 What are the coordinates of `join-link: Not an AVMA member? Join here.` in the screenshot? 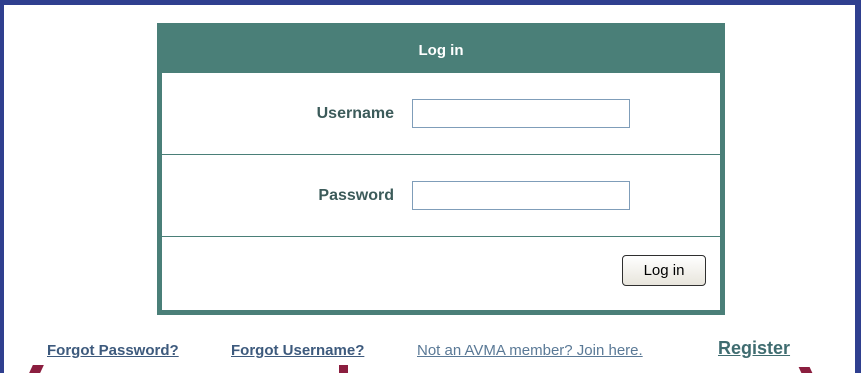 It's located at (530, 350).